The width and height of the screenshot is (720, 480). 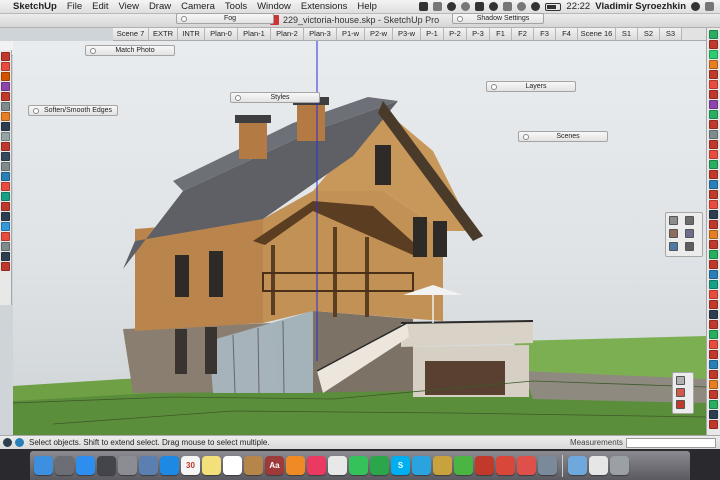 What do you see at coordinates (713, 44) in the screenshot?
I see `right-tool-2-icon` at bounding box center [713, 44].